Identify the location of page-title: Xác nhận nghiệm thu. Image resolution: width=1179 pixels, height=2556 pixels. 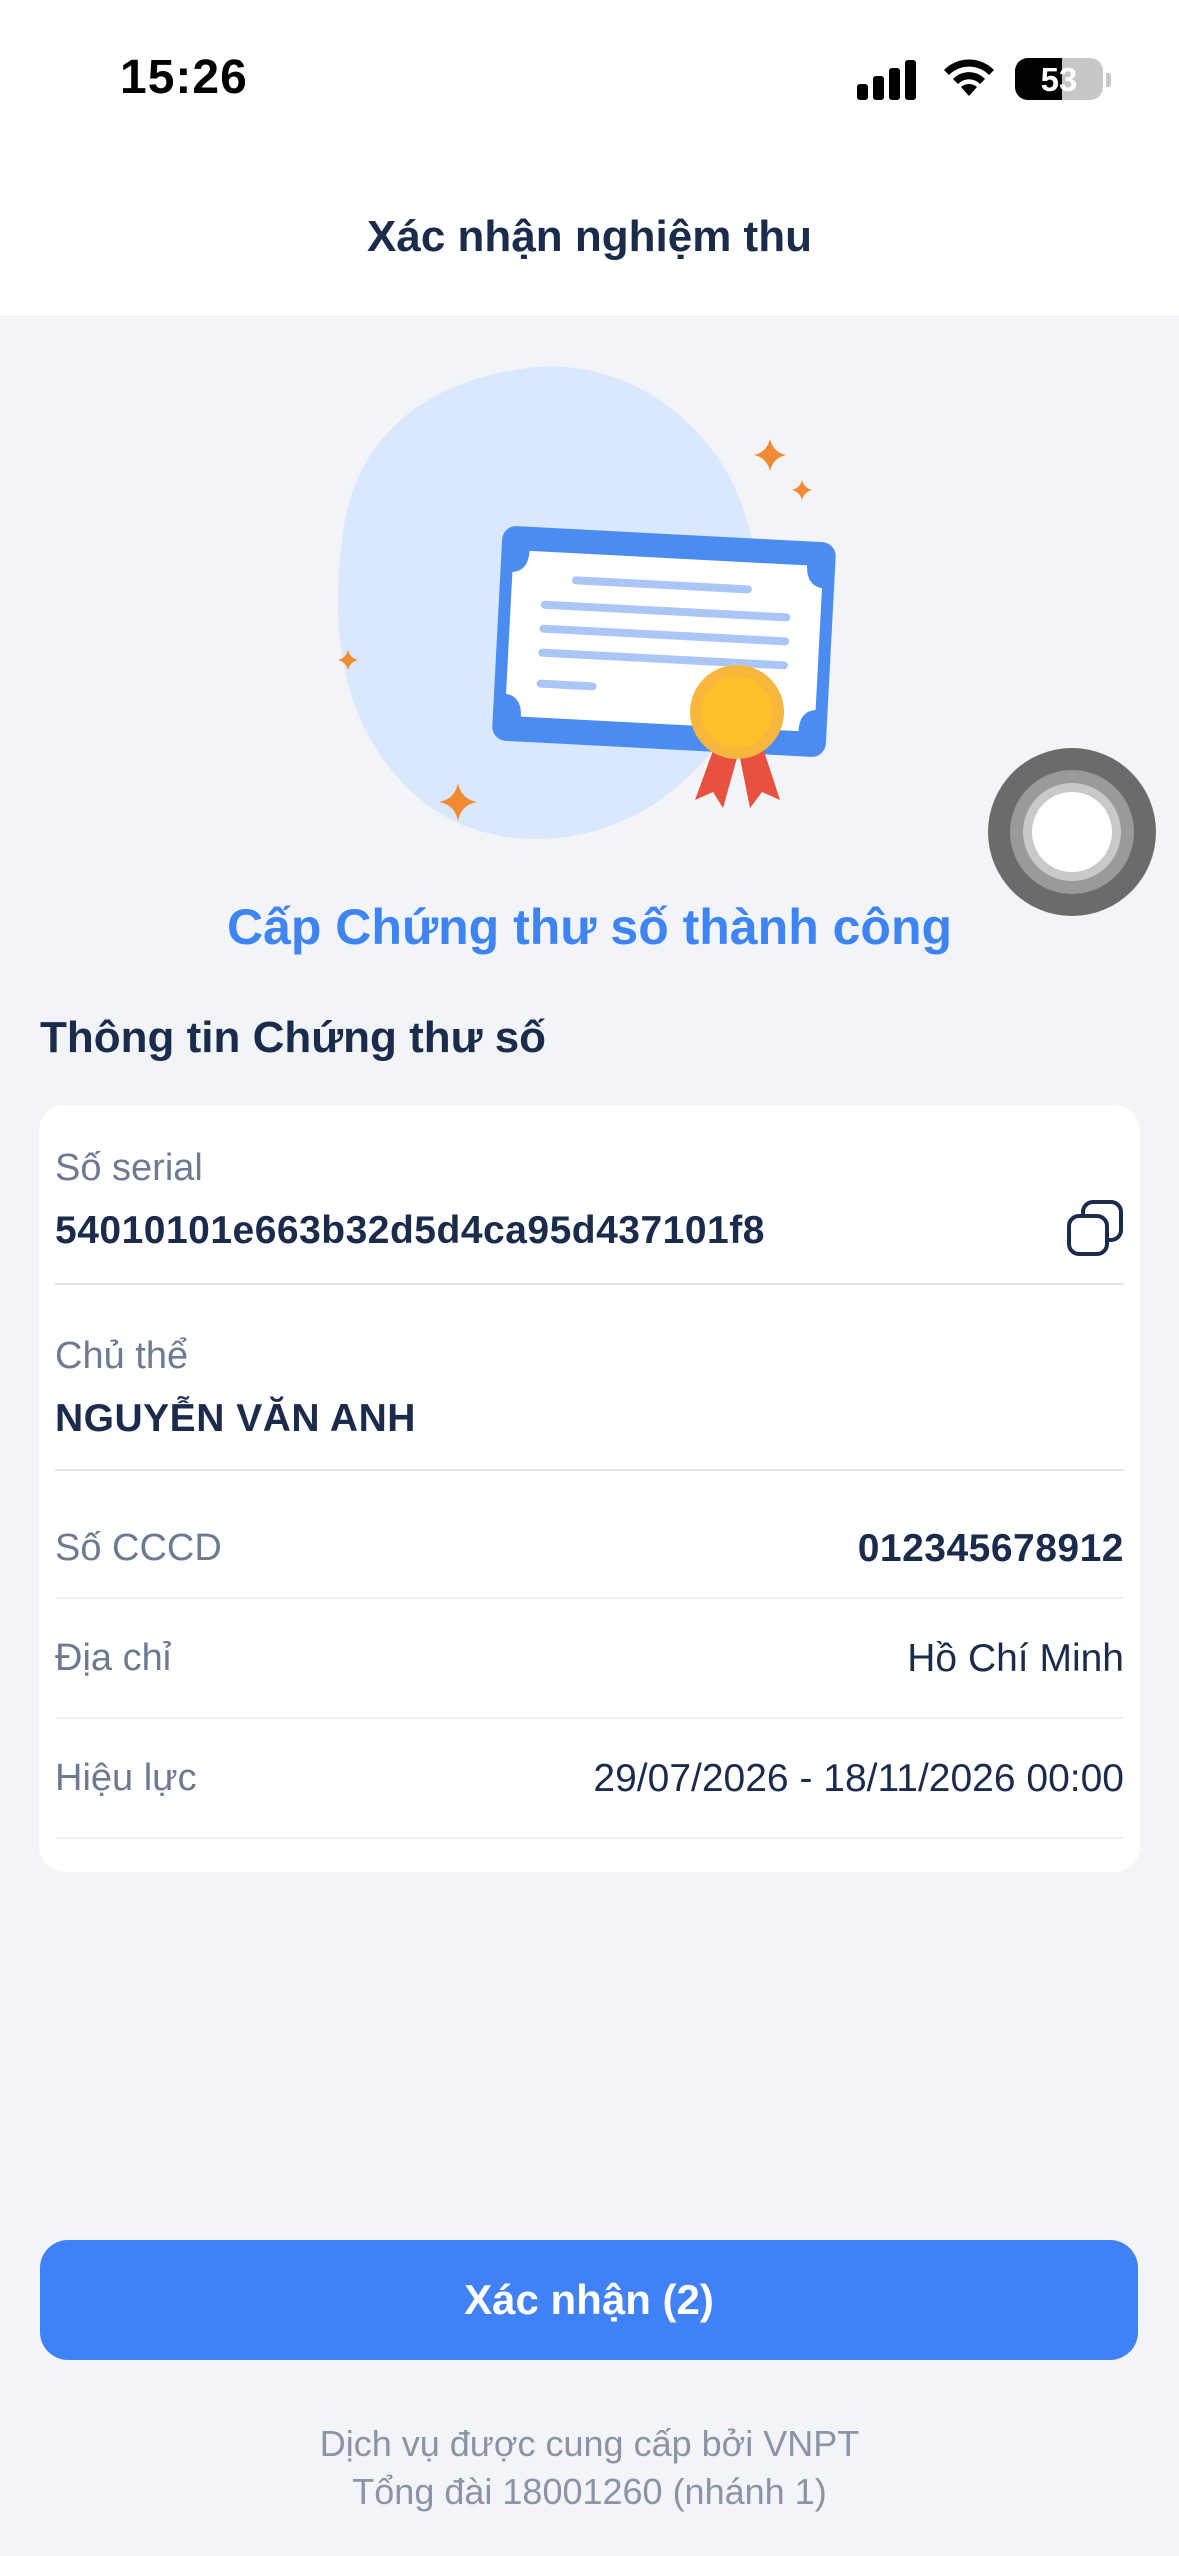
(589, 236).